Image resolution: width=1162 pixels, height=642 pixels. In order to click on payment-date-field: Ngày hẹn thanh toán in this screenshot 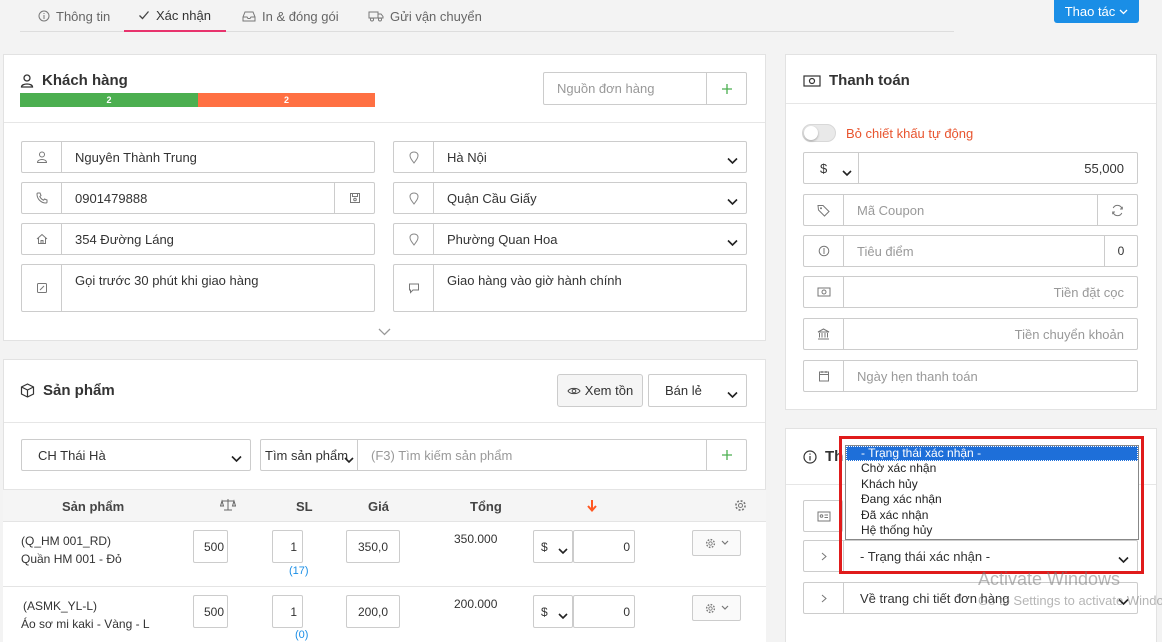, I will do `click(970, 376)`.